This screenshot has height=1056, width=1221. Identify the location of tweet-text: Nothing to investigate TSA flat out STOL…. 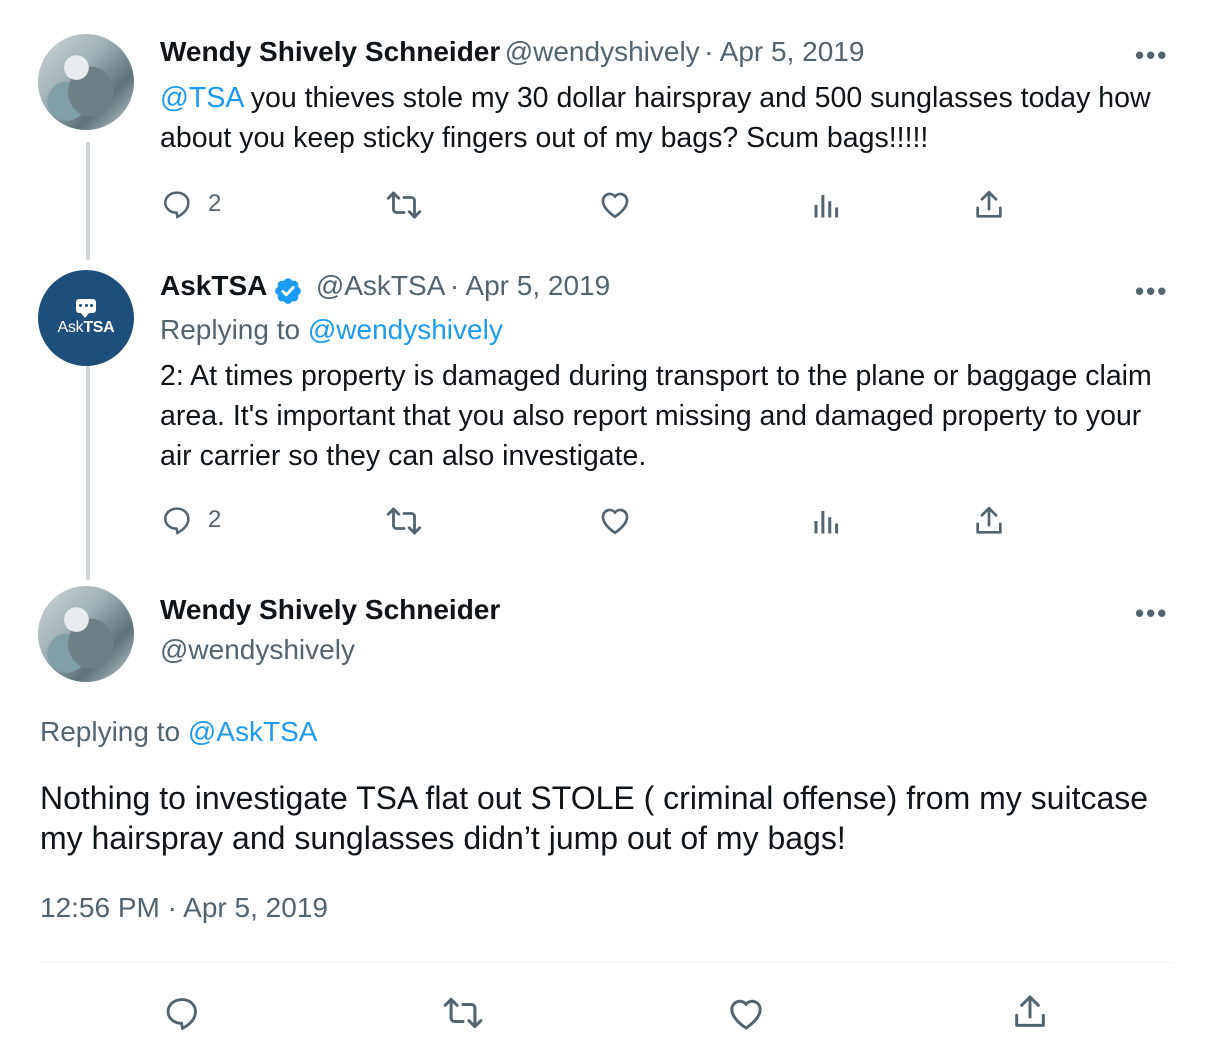
(594, 818).